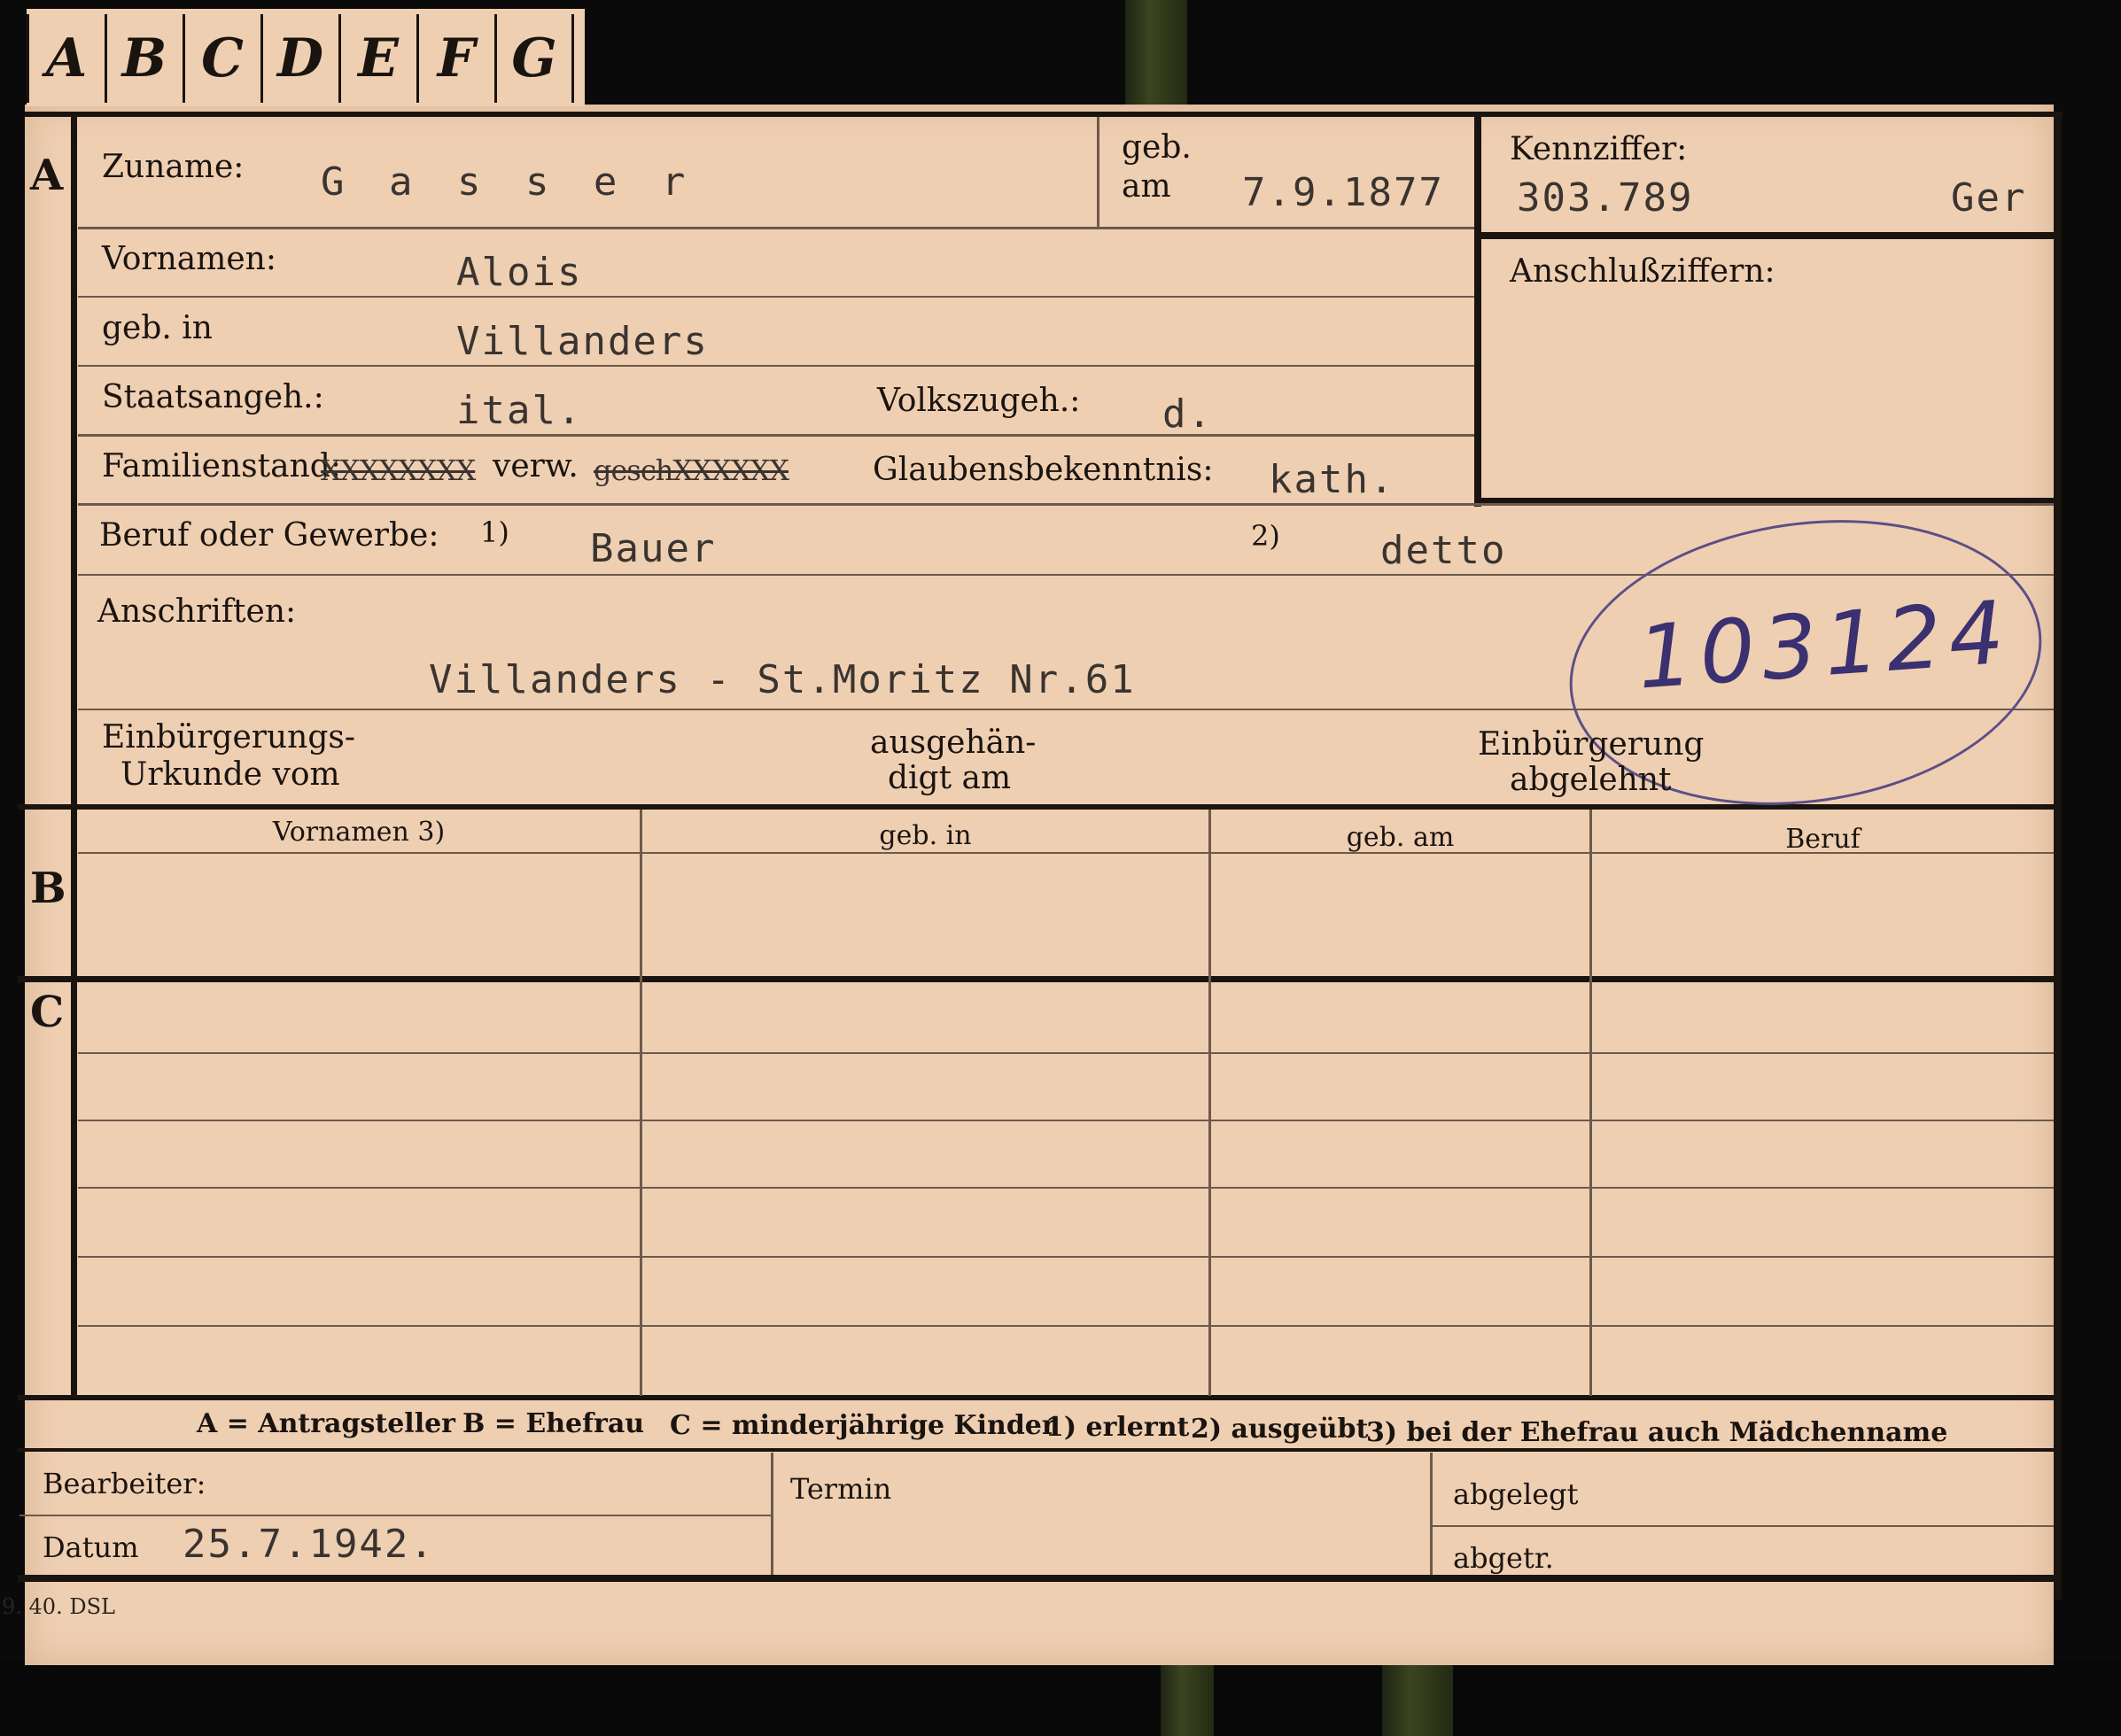 The image size is (2121, 1736). I want to click on tab-g: G, so click(534, 59).